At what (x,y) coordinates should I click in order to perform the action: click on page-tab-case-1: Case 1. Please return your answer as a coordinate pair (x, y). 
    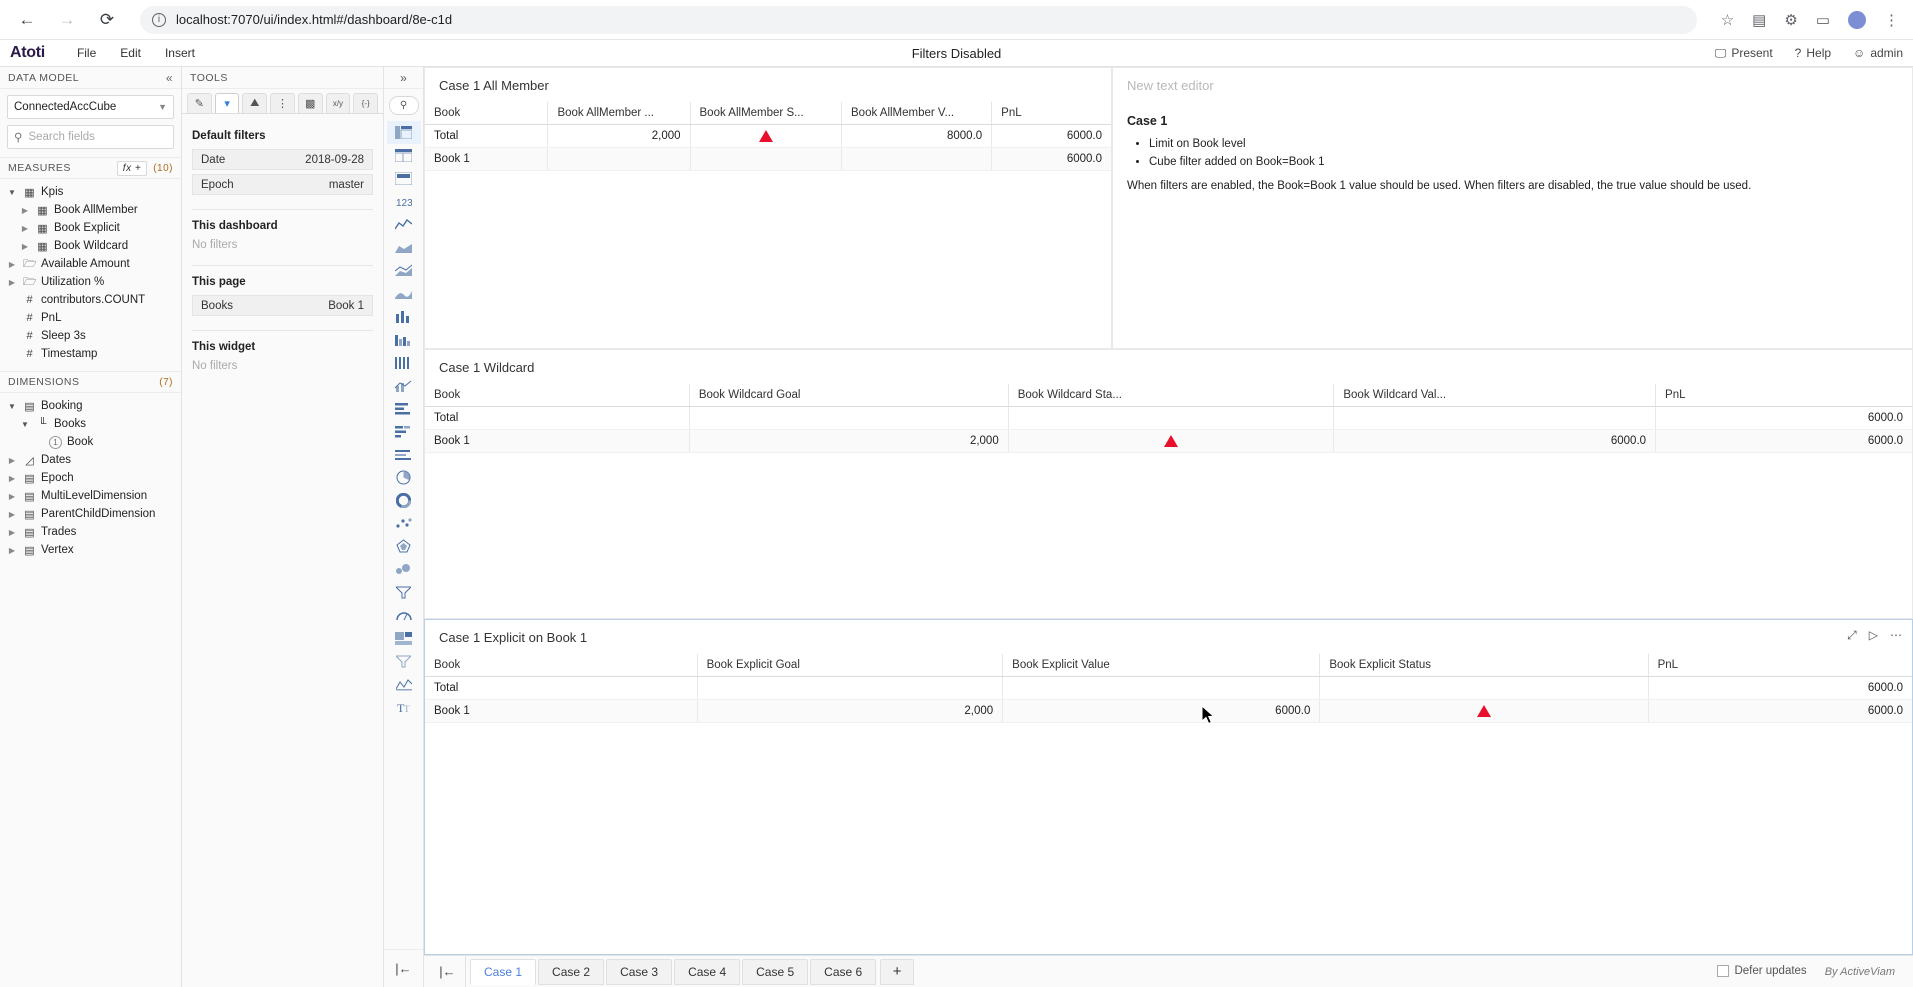
    Looking at the image, I should click on (503, 971).